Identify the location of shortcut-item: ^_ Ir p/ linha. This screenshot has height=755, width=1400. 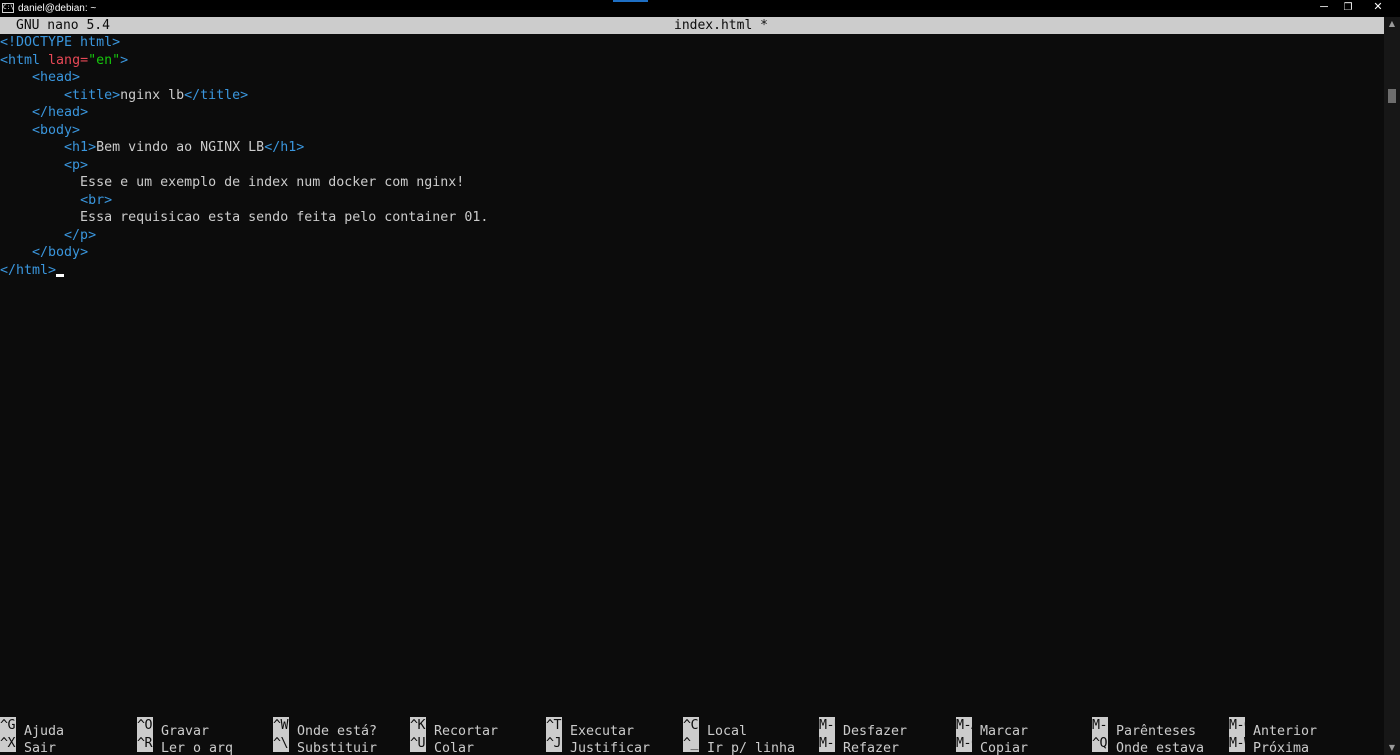
(739, 744).